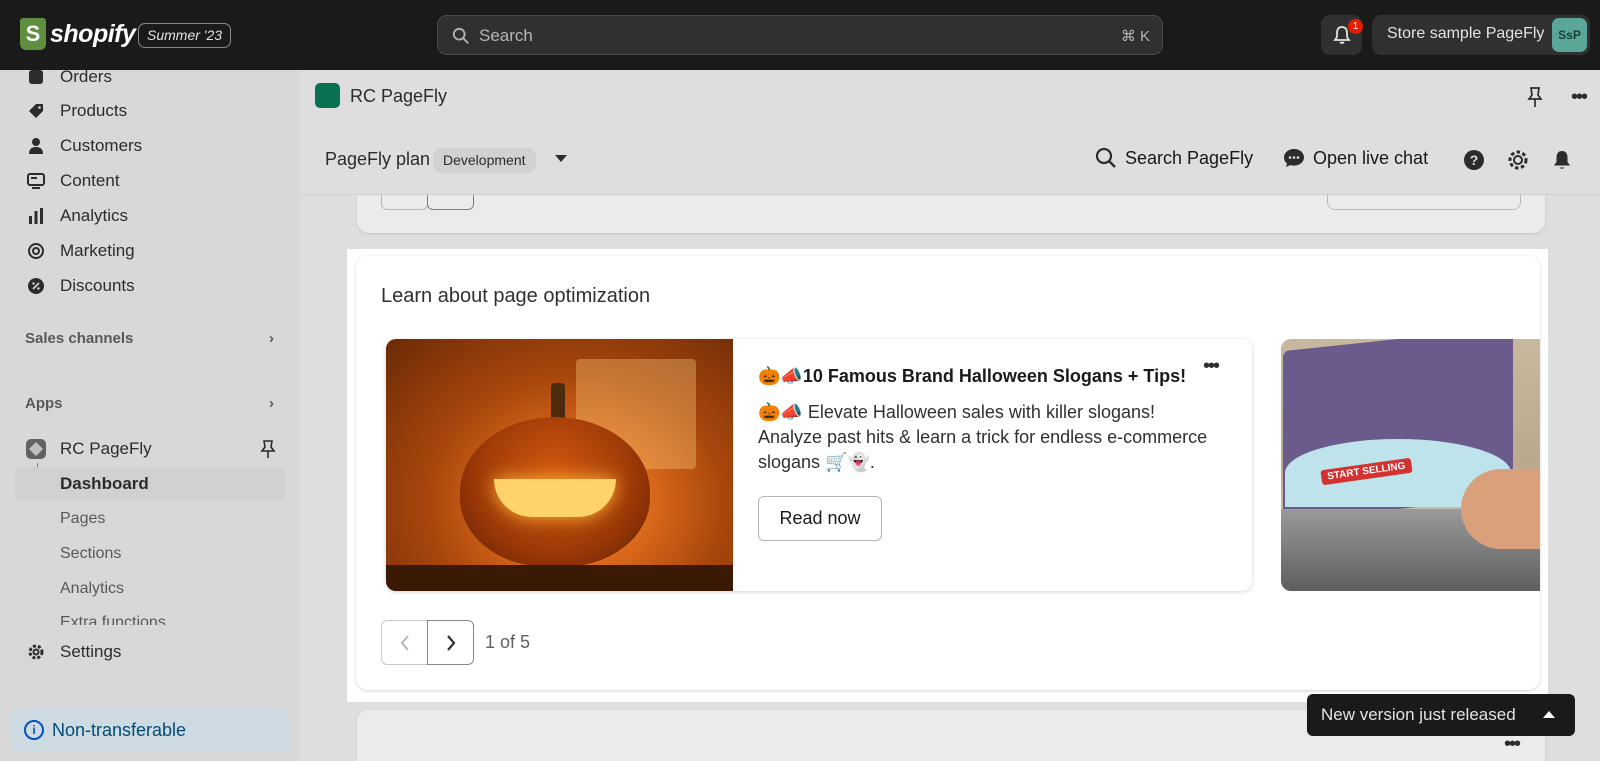 Image resolution: width=1600 pixels, height=761 pixels. What do you see at coordinates (1342, 35) in the screenshot?
I see `notifications-button: 1` at bounding box center [1342, 35].